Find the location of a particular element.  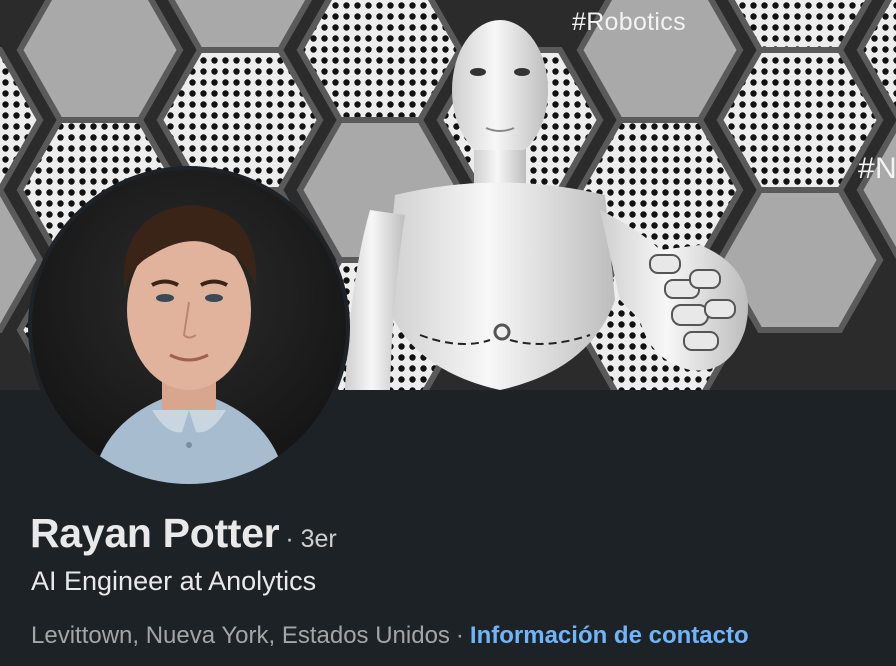

banner-hashtag-partial: #N is located at coordinates (877, 168).